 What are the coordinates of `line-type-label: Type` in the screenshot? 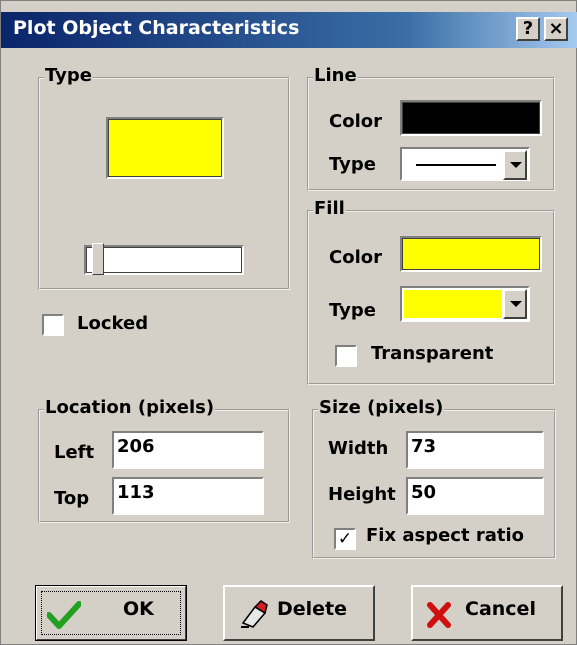 It's located at (352, 164).